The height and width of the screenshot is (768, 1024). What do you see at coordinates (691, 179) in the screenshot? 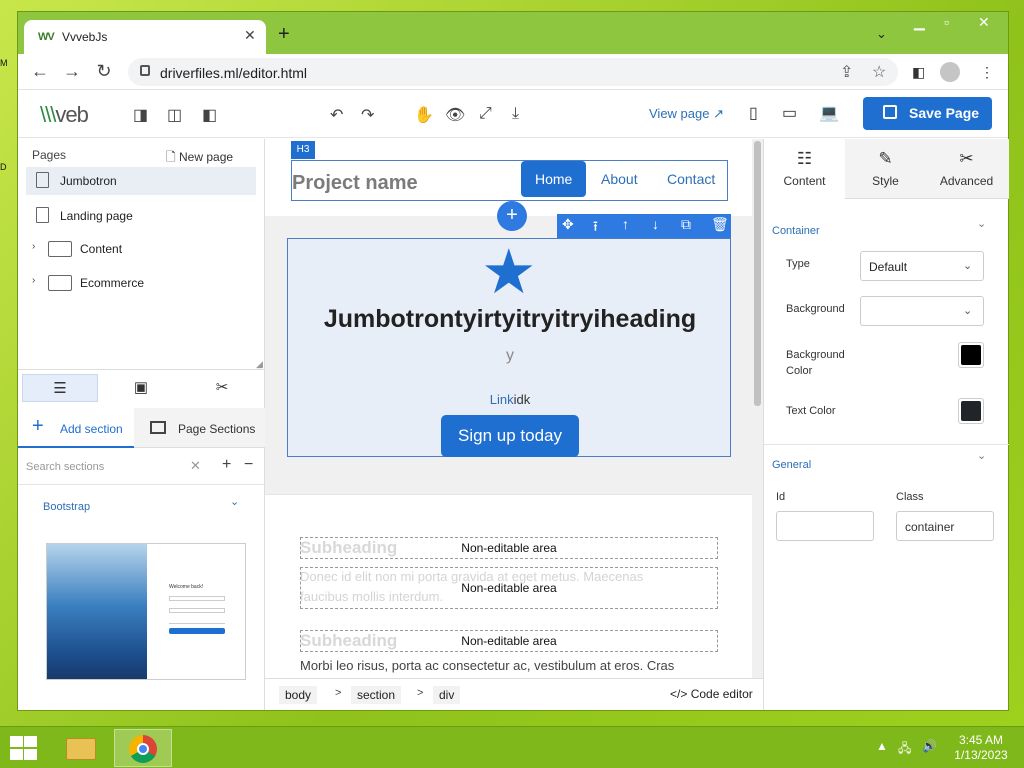
I see `nav-contact: Contact` at bounding box center [691, 179].